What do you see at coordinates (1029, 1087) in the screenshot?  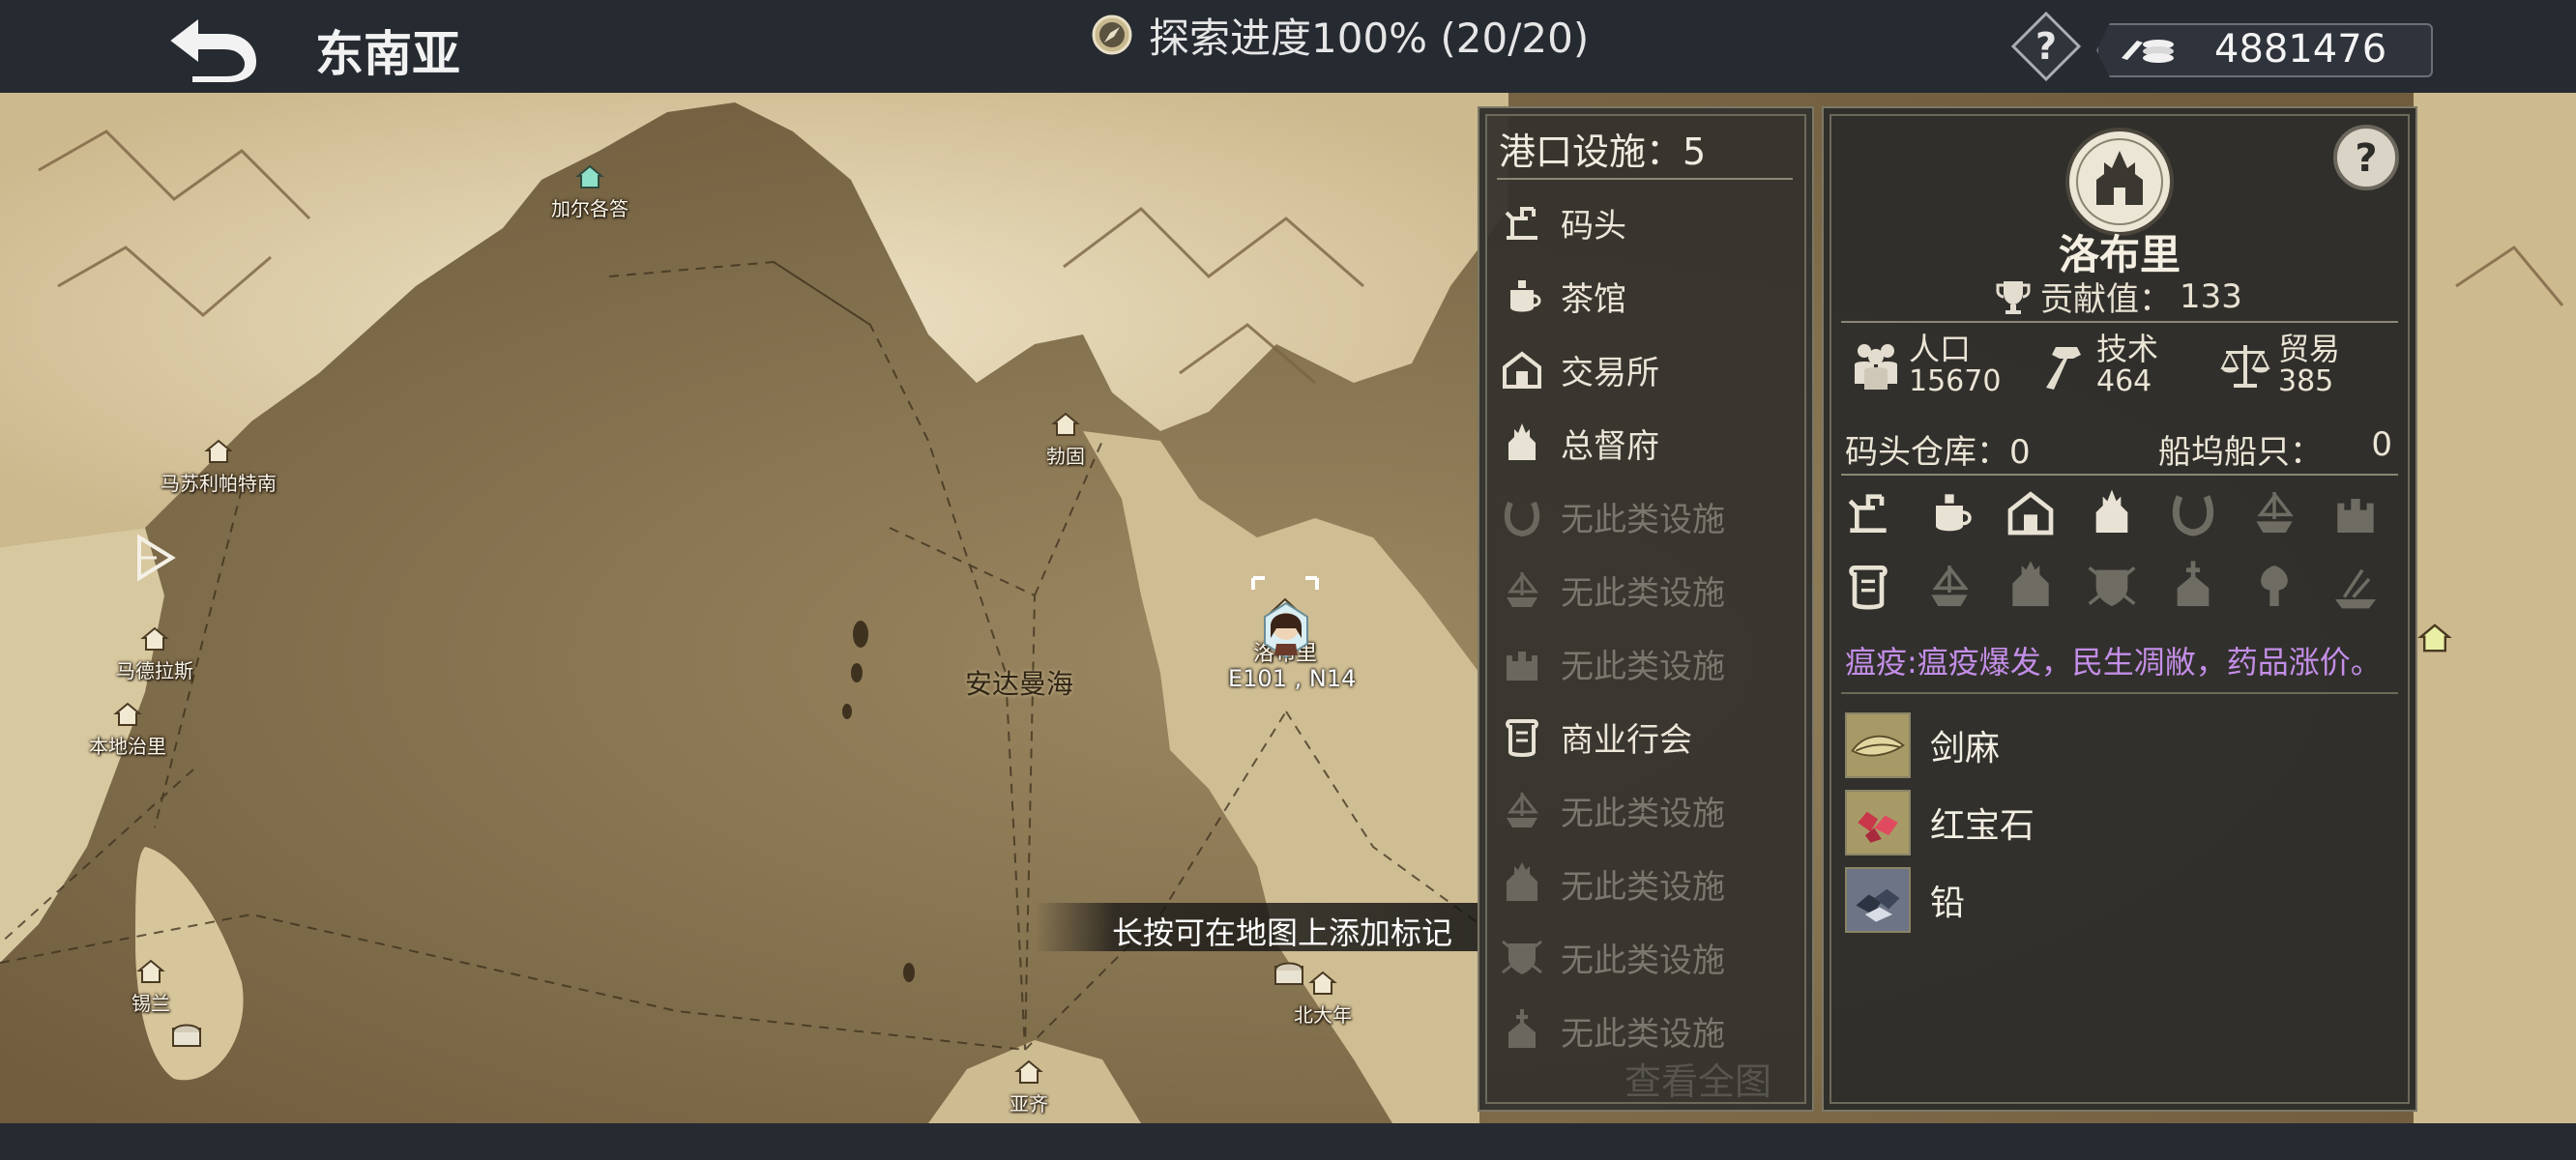 I see `port-marker: 亚齐` at bounding box center [1029, 1087].